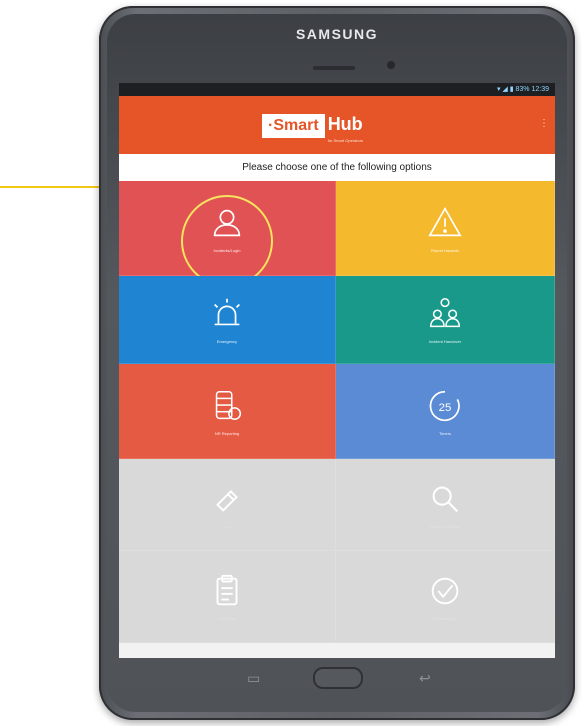  Describe the element at coordinates (227, 501) in the screenshot. I see `pencil-icon` at that location.